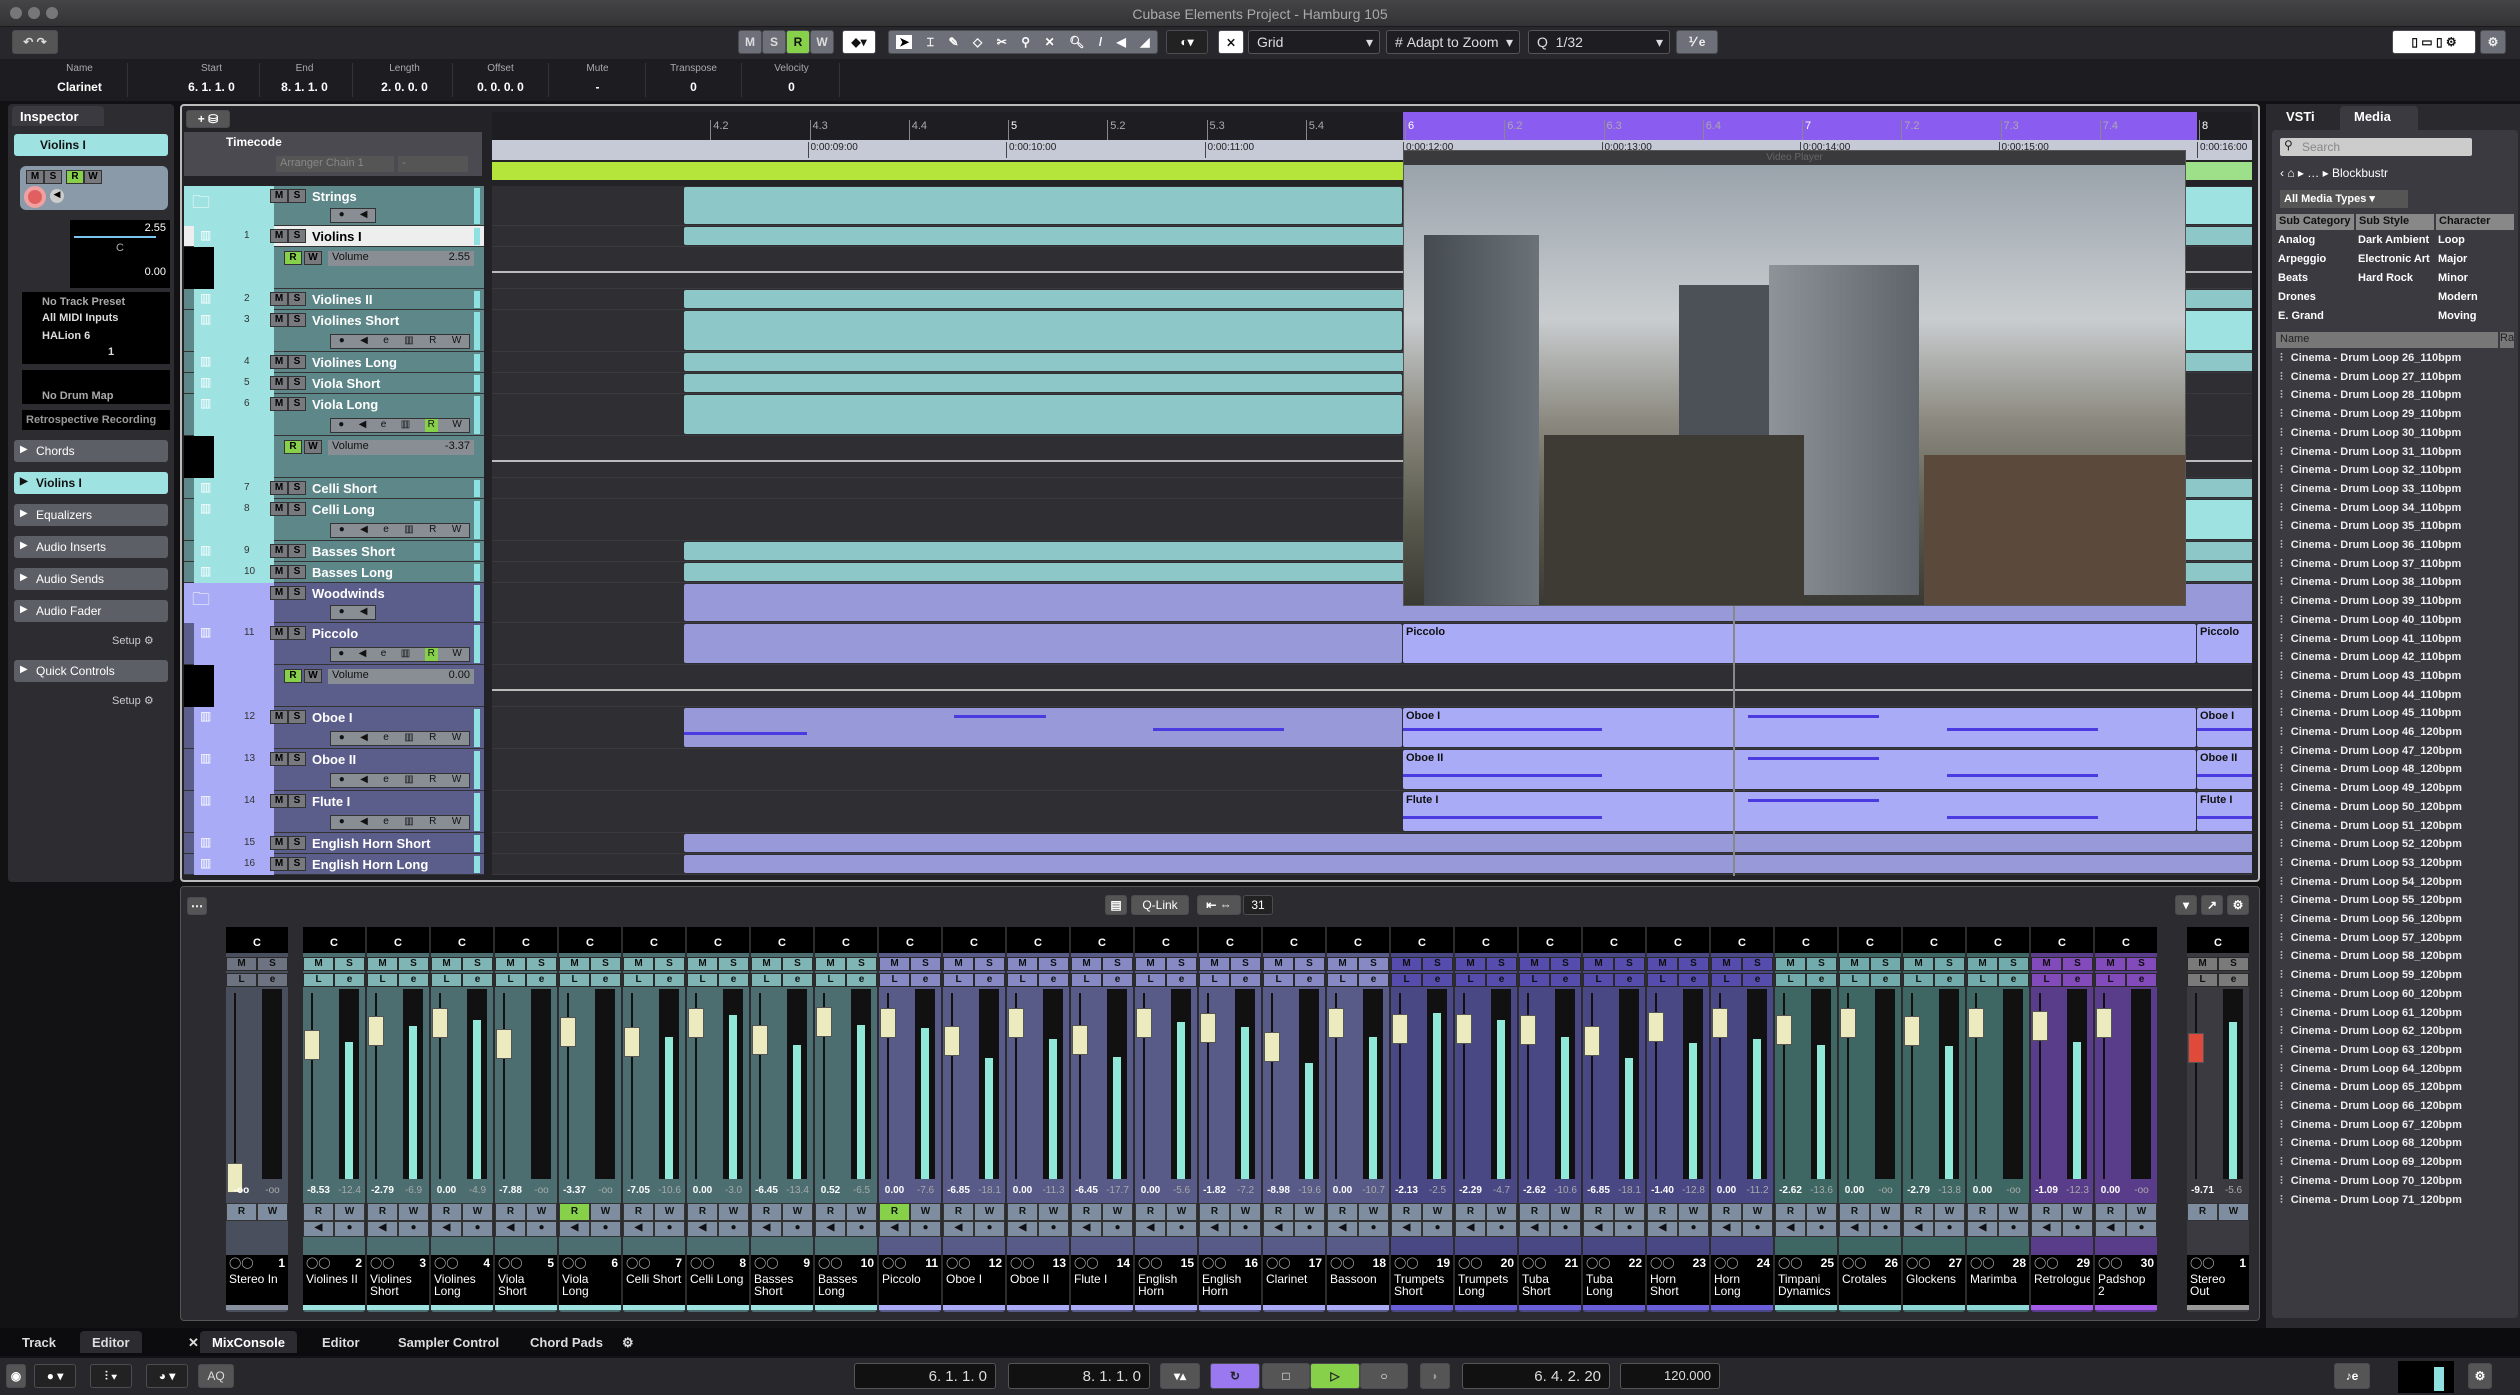 This screenshot has width=2520, height=1395. What do you see at coordinates (2371, 919) in the screenshot?
I see `media-list-item: ⫶ Cinema - Drum Loop 56_120bpm` at bounding box center [2371, 919].